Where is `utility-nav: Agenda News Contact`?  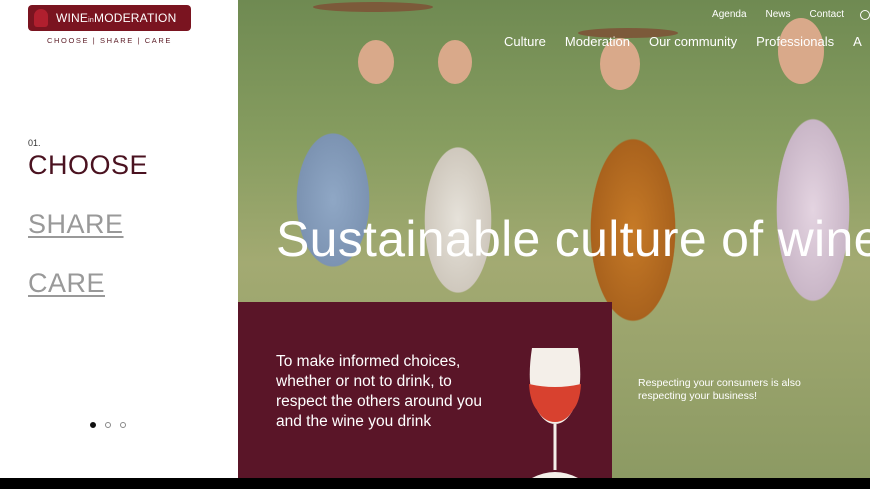
utility-nav: Agenda News Contact is located at coordinates (778, 14).